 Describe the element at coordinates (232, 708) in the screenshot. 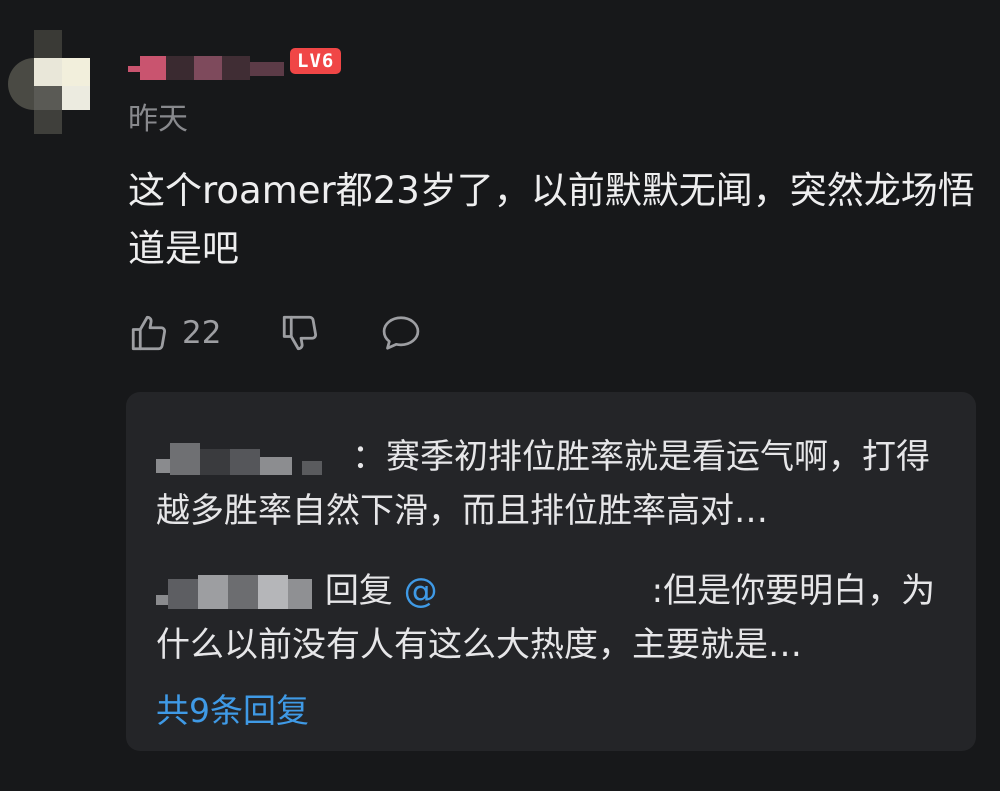

I see `view-all-replies-link: 共9条回复` at that location.